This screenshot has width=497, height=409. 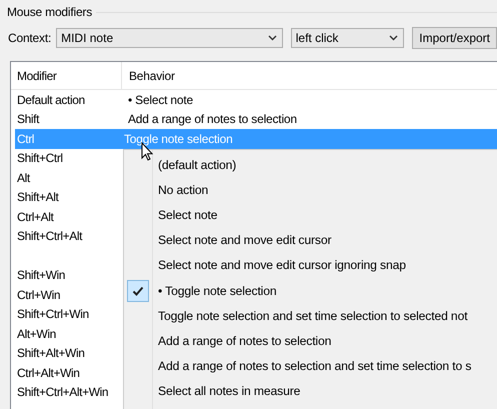 What do you see at coordinates (51, 353) in the screenshot?
I see `modifier-cell-text: Shift+Alt+Win` at bounding box center [51, 353].